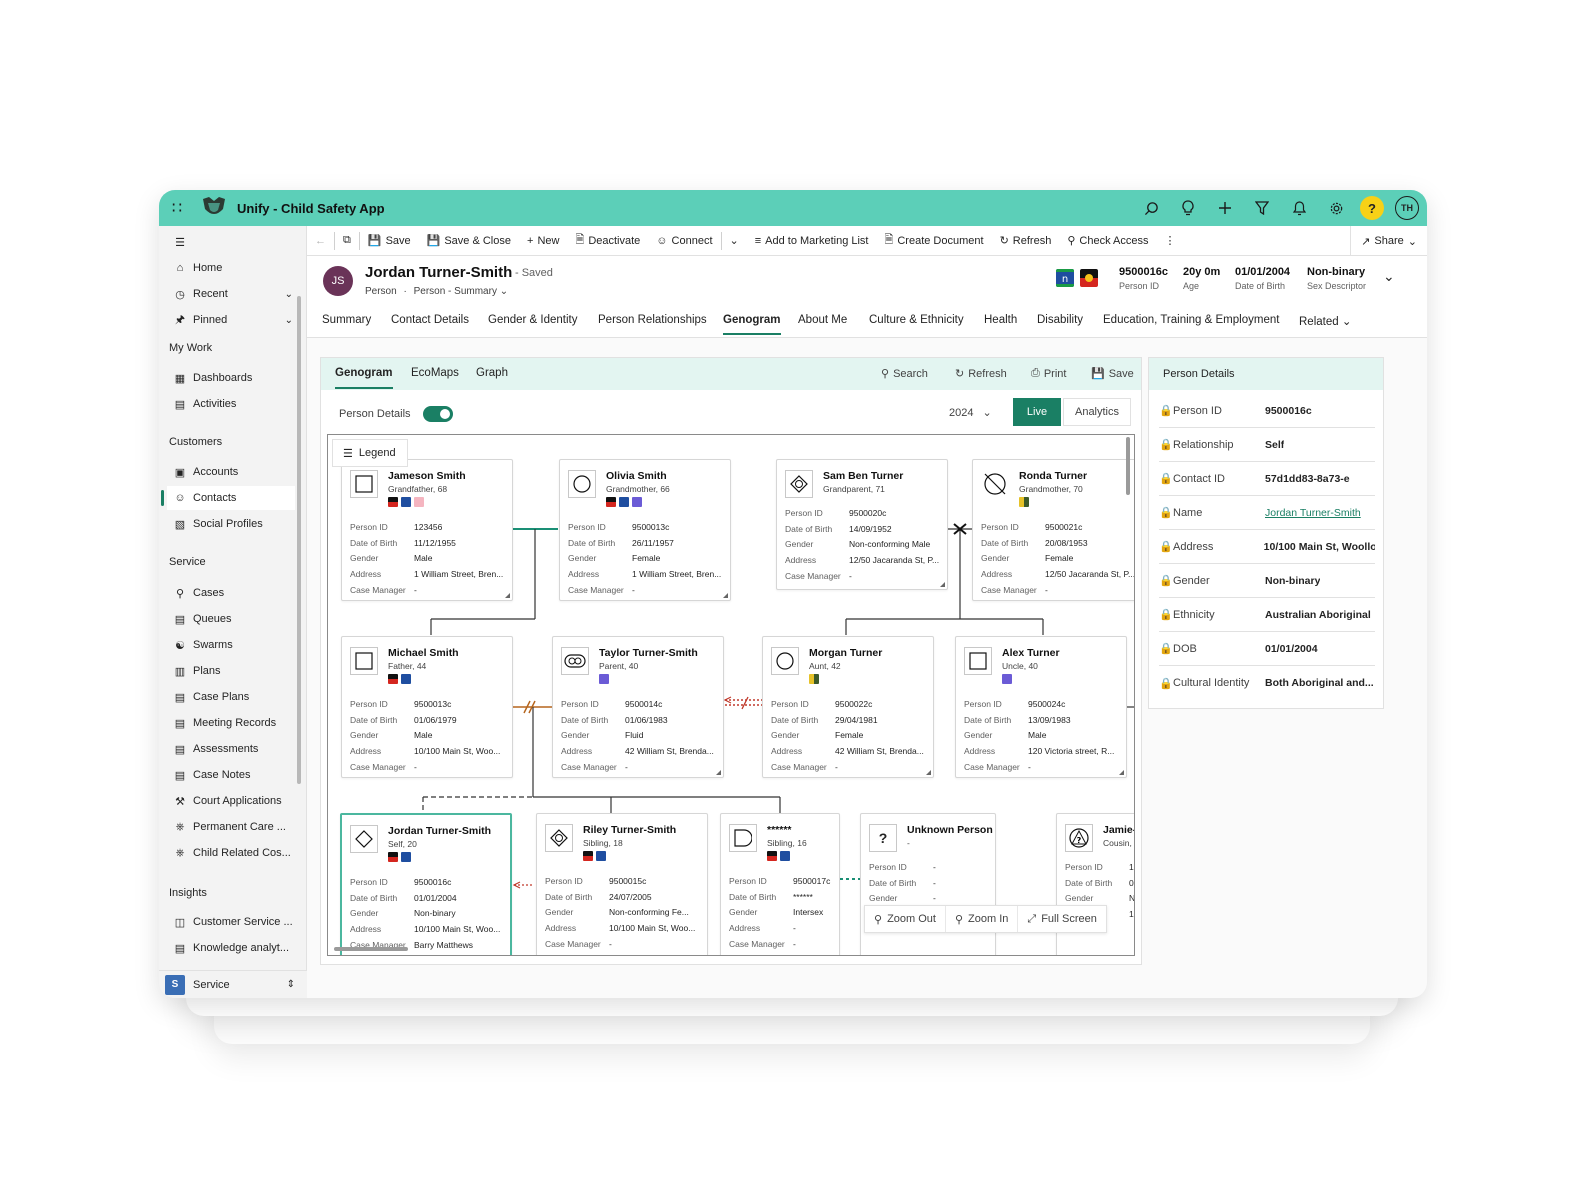 This screenshot has width=1584, height=1188. I want to click on tab-disability: Disability, so click(1060, 320).